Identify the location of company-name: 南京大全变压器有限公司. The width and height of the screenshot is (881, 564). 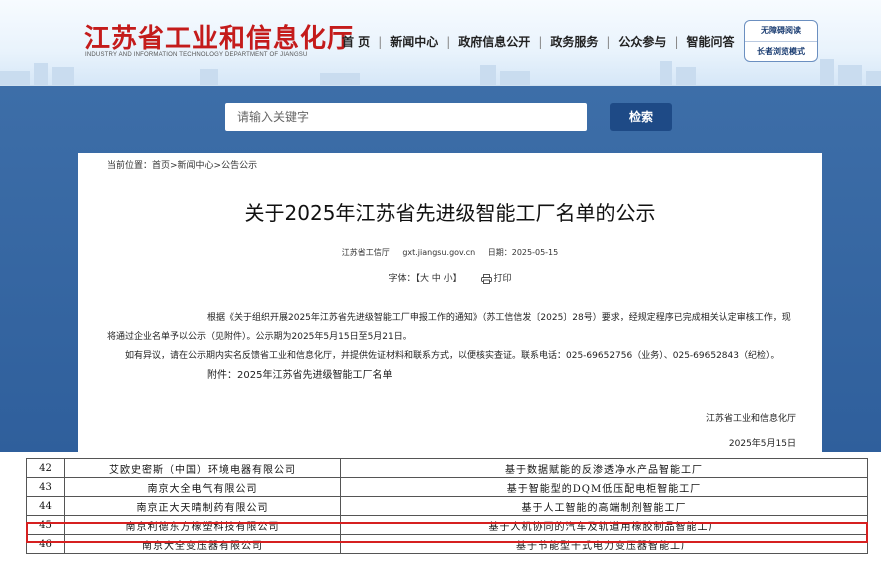
(202, 544).